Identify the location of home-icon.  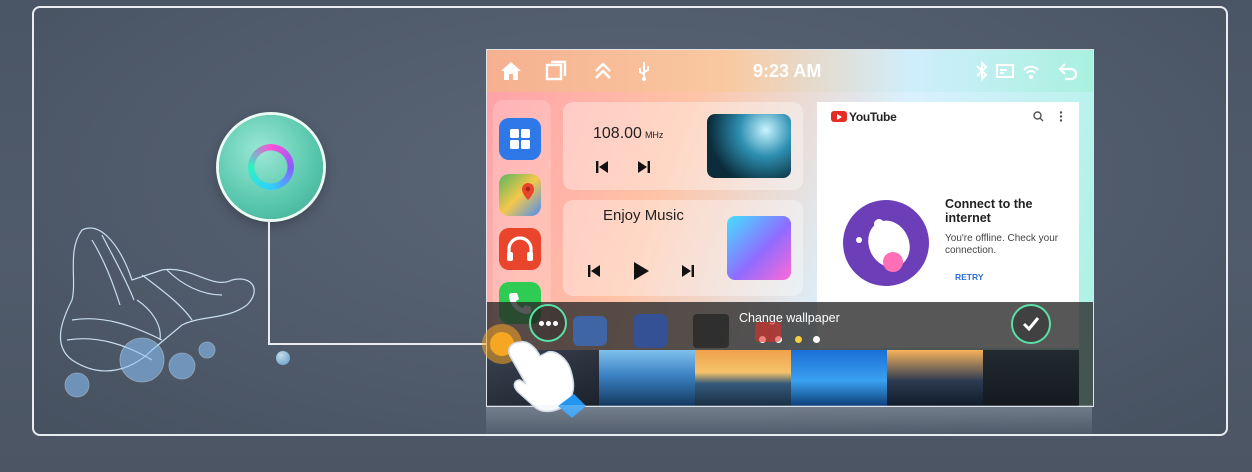
(511, 71).